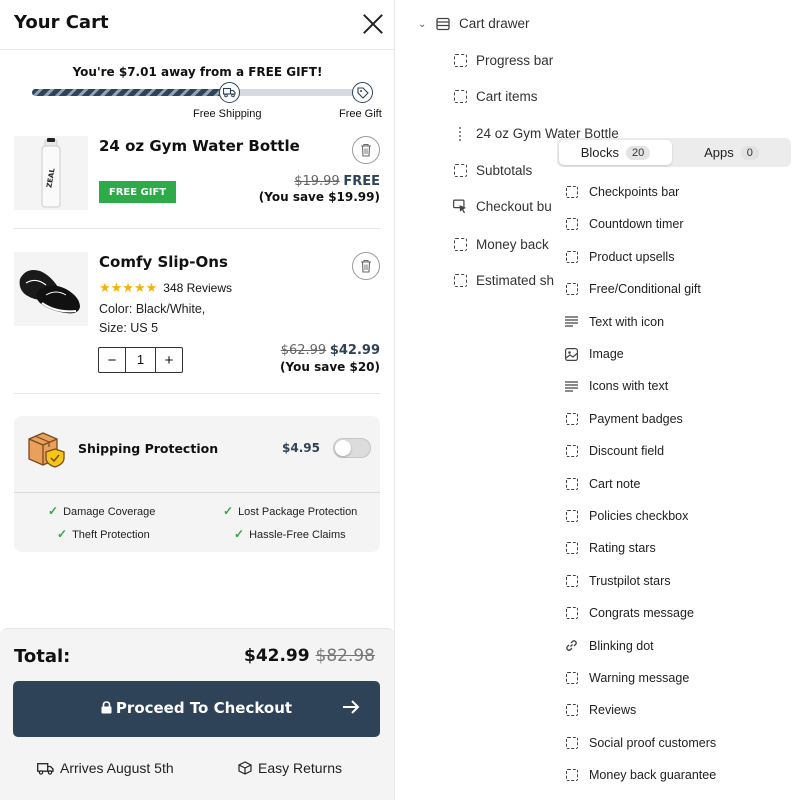  I want to click on block-item: Reviews, so click(600, 710).